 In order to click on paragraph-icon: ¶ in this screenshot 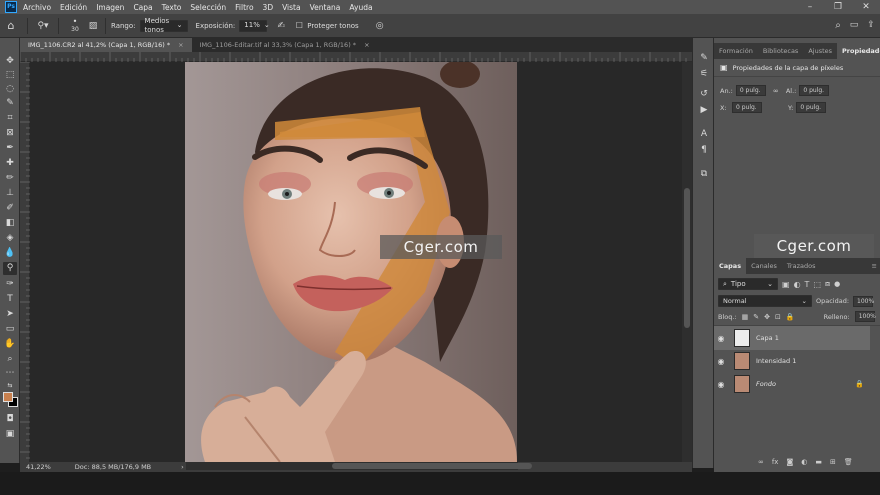, I will do `click(704, 150)`.